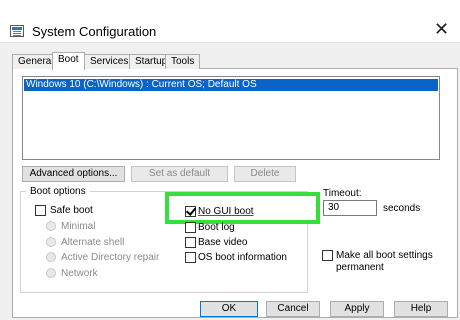  What do you see at coordinates (360, 267) in the screenshot?
I see `make-permanent-label-line2: permanent` at bounding box center [360, 267].